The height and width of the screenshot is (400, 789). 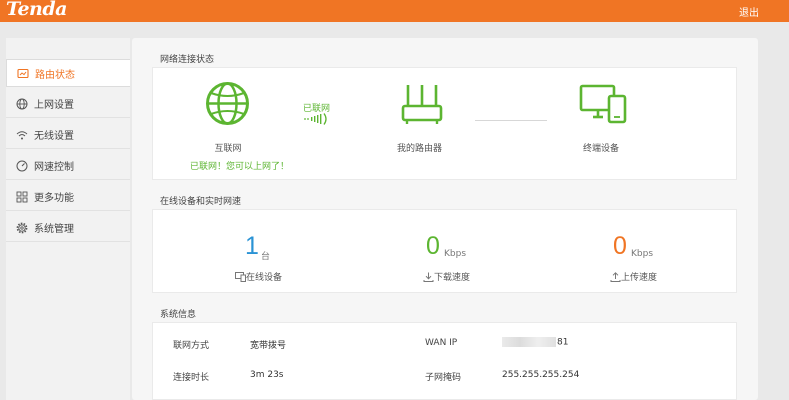 What do you see at coordinates (54, 136) in the screenshot?
I see `sidebar-item-label: 无线设置` at bounding box center [54, 136].